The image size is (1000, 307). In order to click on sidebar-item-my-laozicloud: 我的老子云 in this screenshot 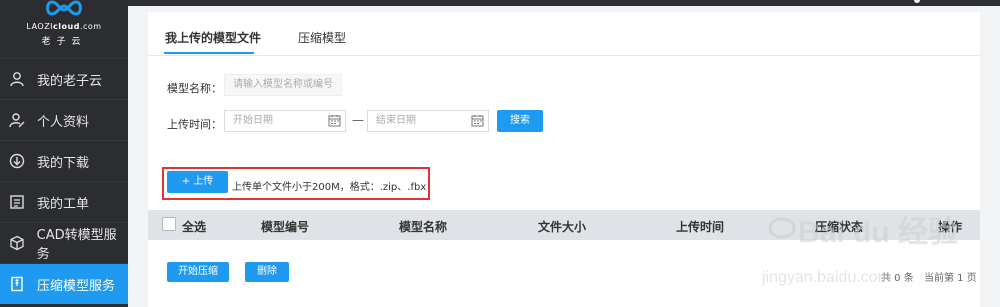, I will do `click(64, 78)`.